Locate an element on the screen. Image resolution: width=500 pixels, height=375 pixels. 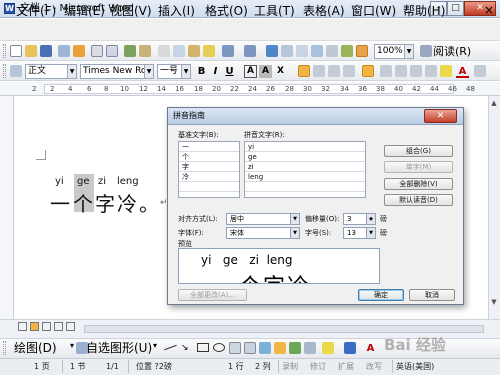
scroll-down-arrow-icon: ▼ is located at coordinates (494, 302).